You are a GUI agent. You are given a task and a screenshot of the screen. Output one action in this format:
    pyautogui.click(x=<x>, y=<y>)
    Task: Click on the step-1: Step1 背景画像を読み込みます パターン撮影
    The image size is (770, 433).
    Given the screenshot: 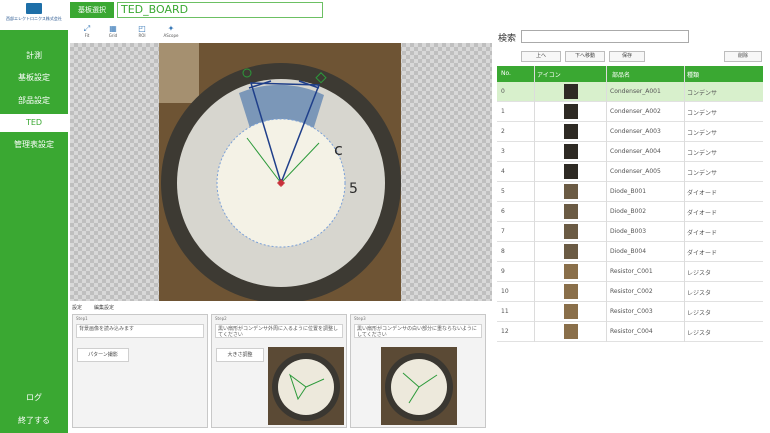 What is the action you would take?
    pyautogui.click(x=140, y=371)
    